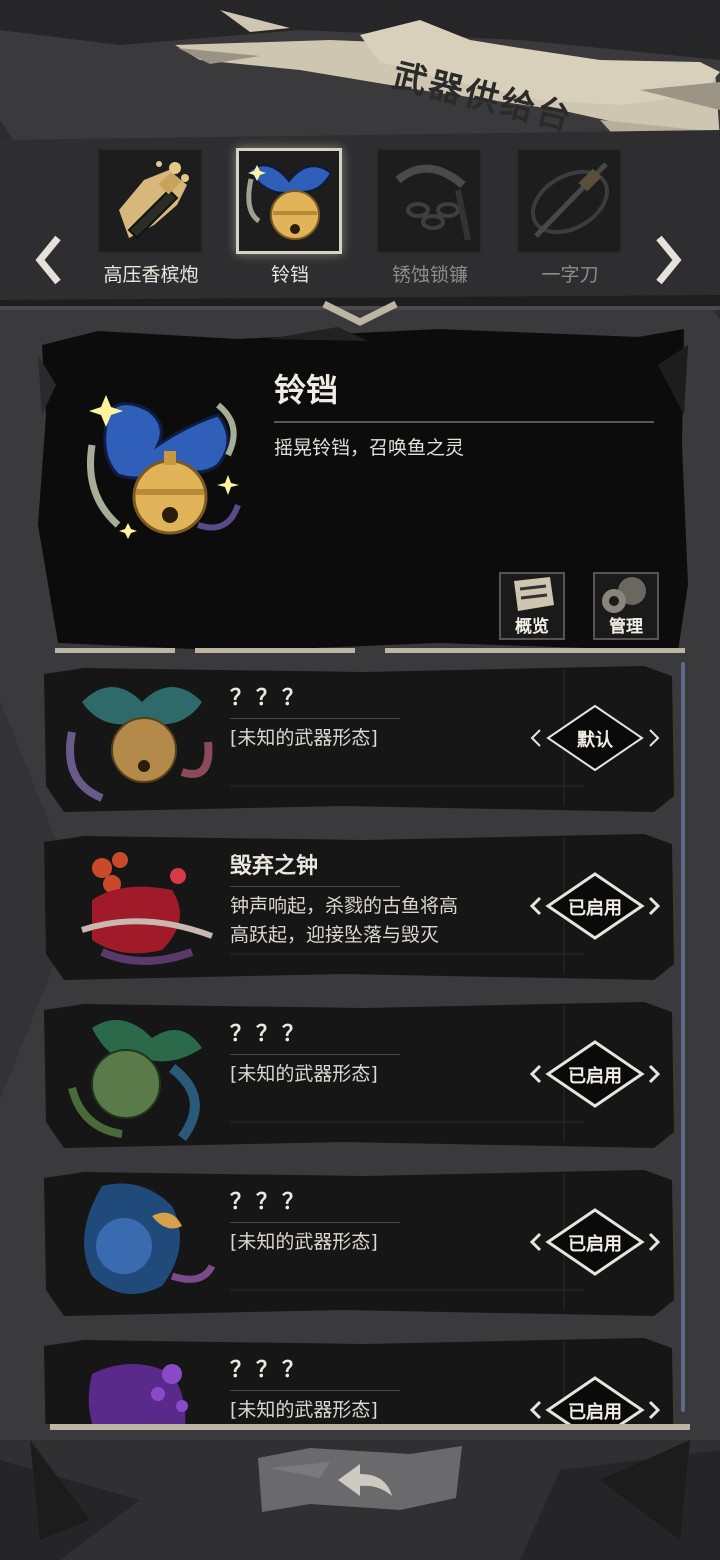 This screenshot has width=720, height=1560. I want to click on weapon-name: 铃铛, so click(306, 390).